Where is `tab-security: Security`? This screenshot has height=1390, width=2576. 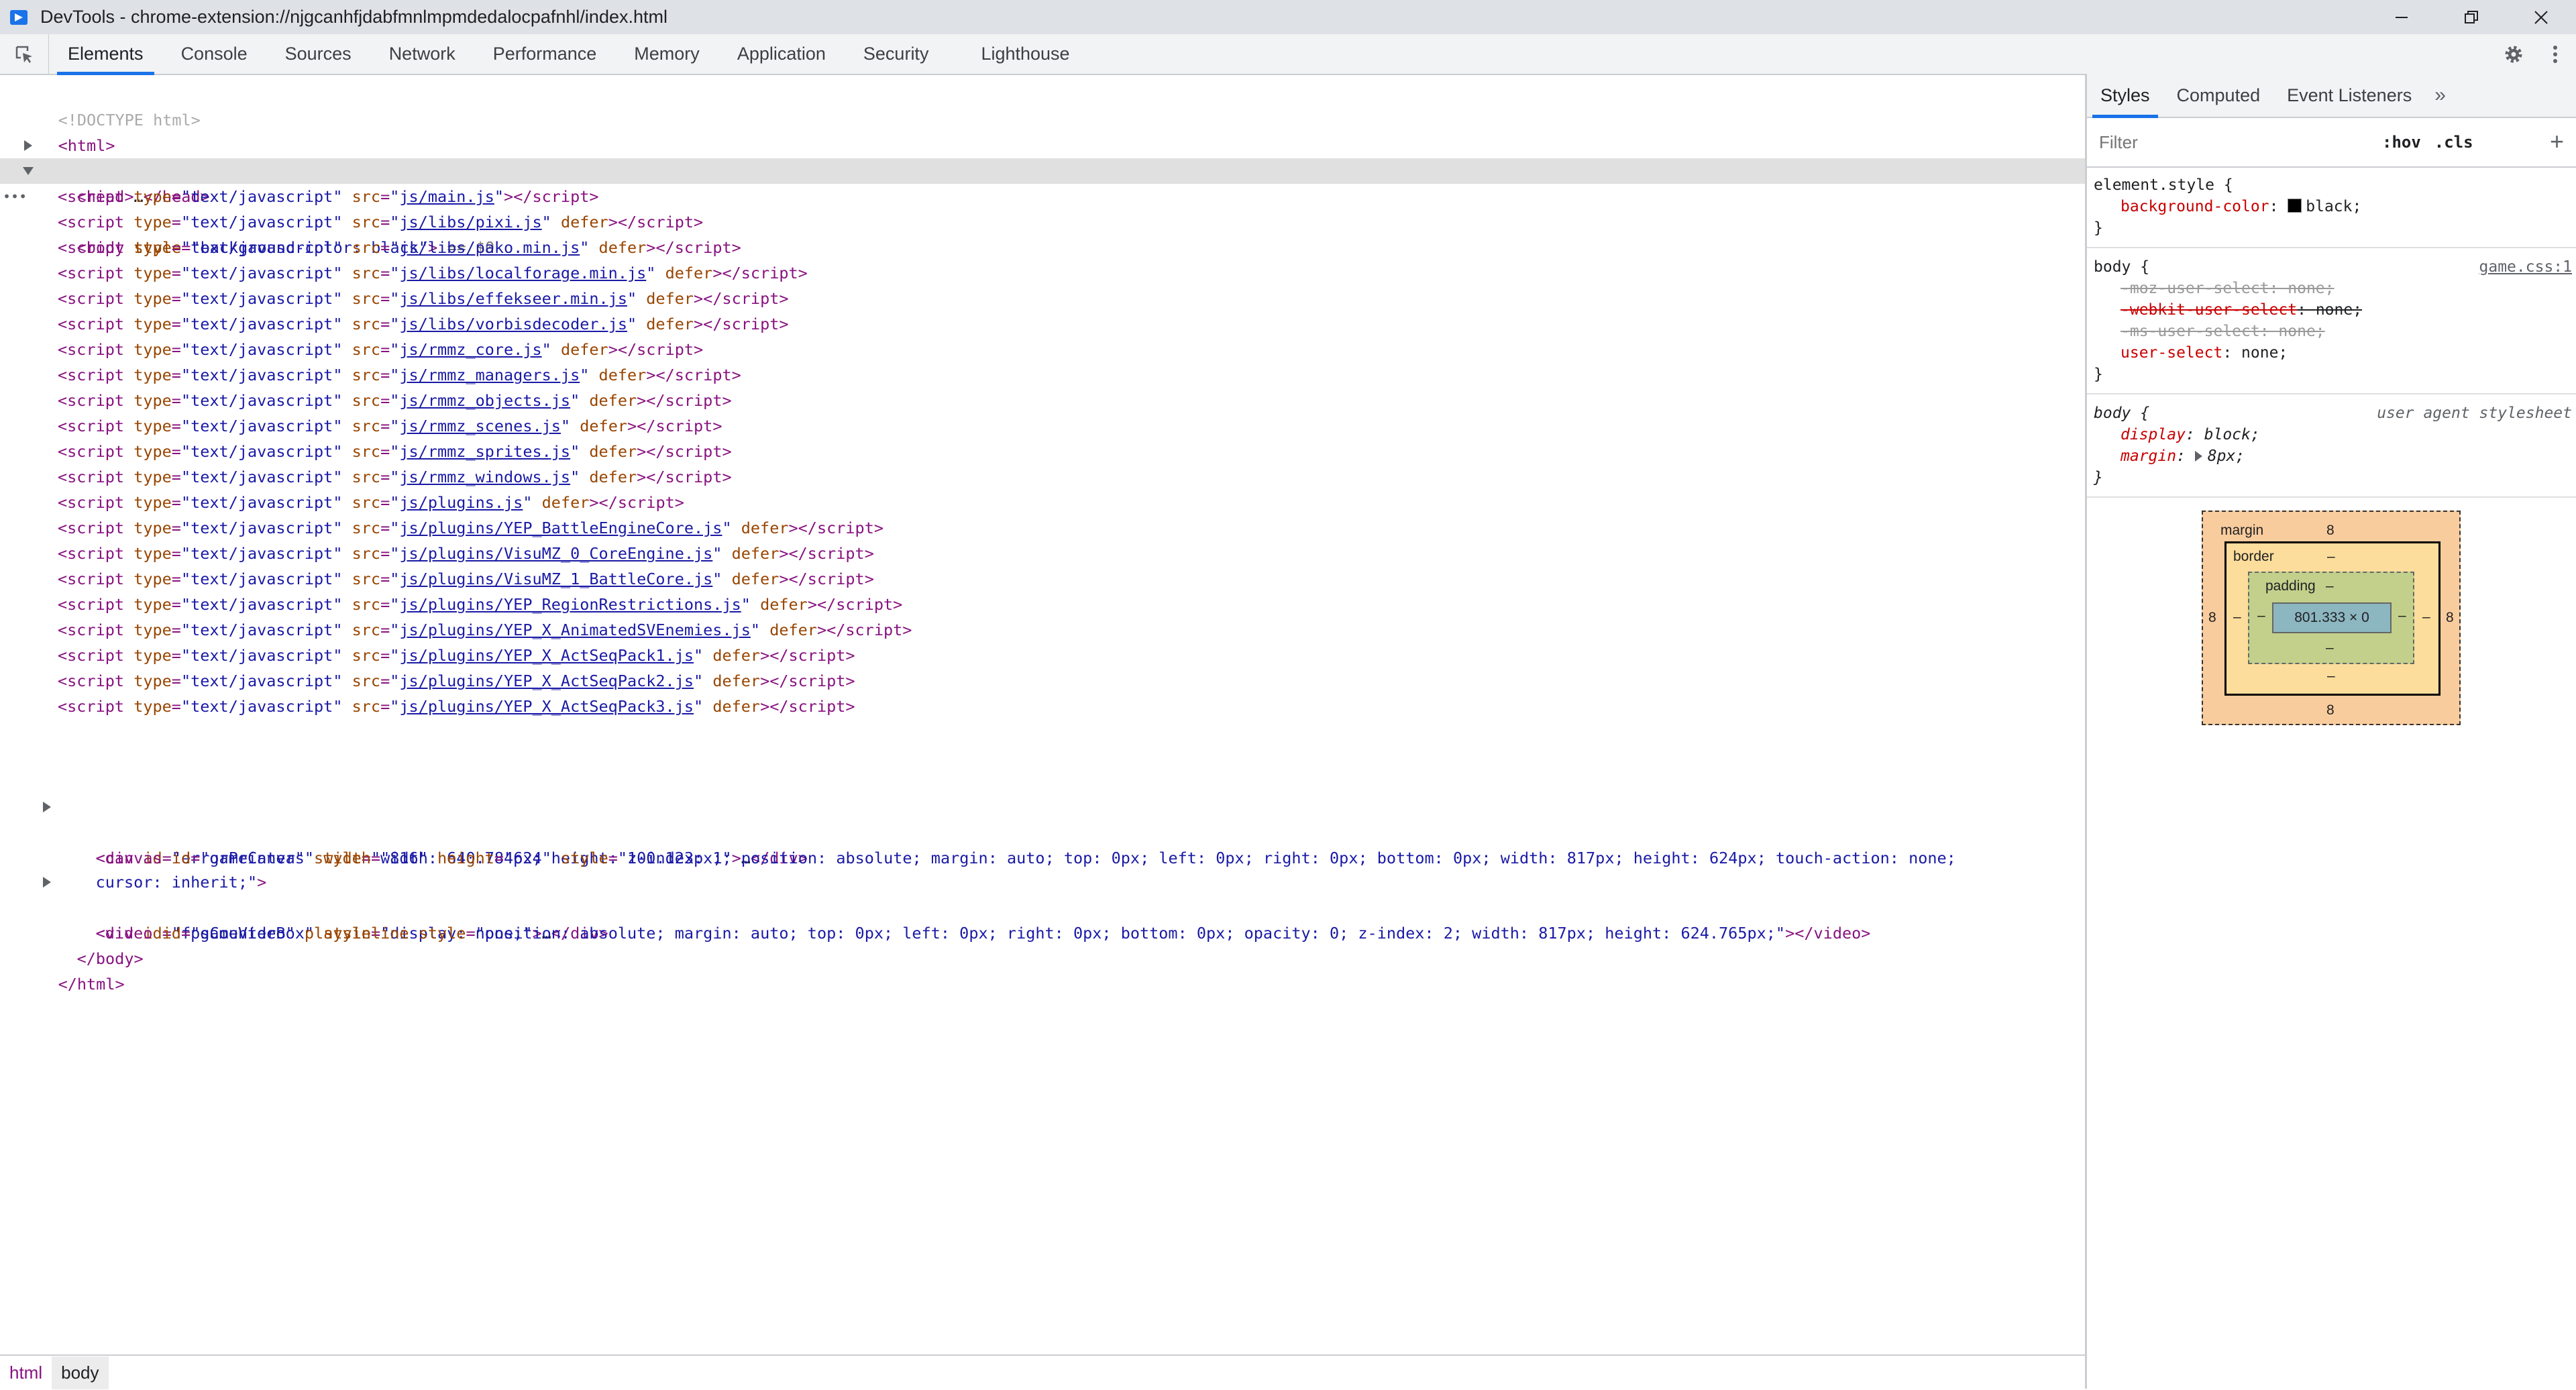 tab-security: Security is located at coordinates (896, 54).